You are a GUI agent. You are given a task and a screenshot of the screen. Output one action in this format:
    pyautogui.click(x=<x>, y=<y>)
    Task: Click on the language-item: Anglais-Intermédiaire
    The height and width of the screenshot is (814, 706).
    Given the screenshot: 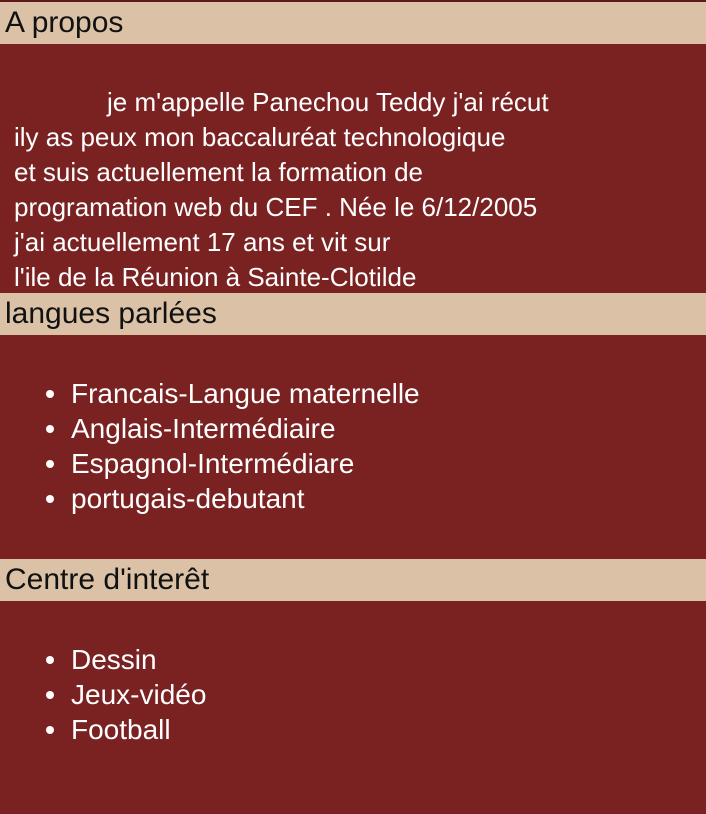 What is the action you would take?
    pyautogui.click(x=353, y=428)
    